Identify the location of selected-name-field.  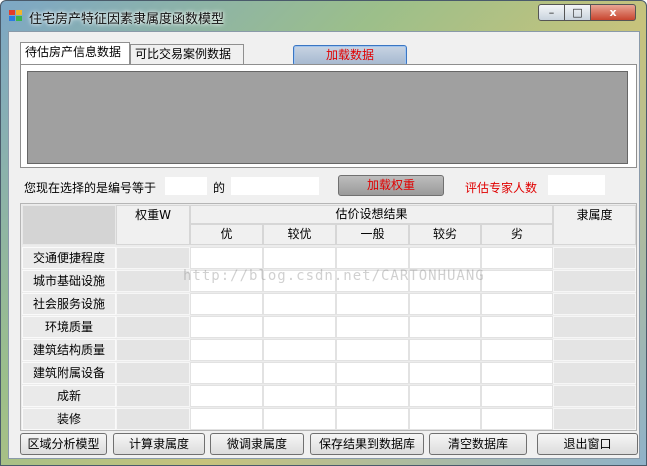
(275, 186).